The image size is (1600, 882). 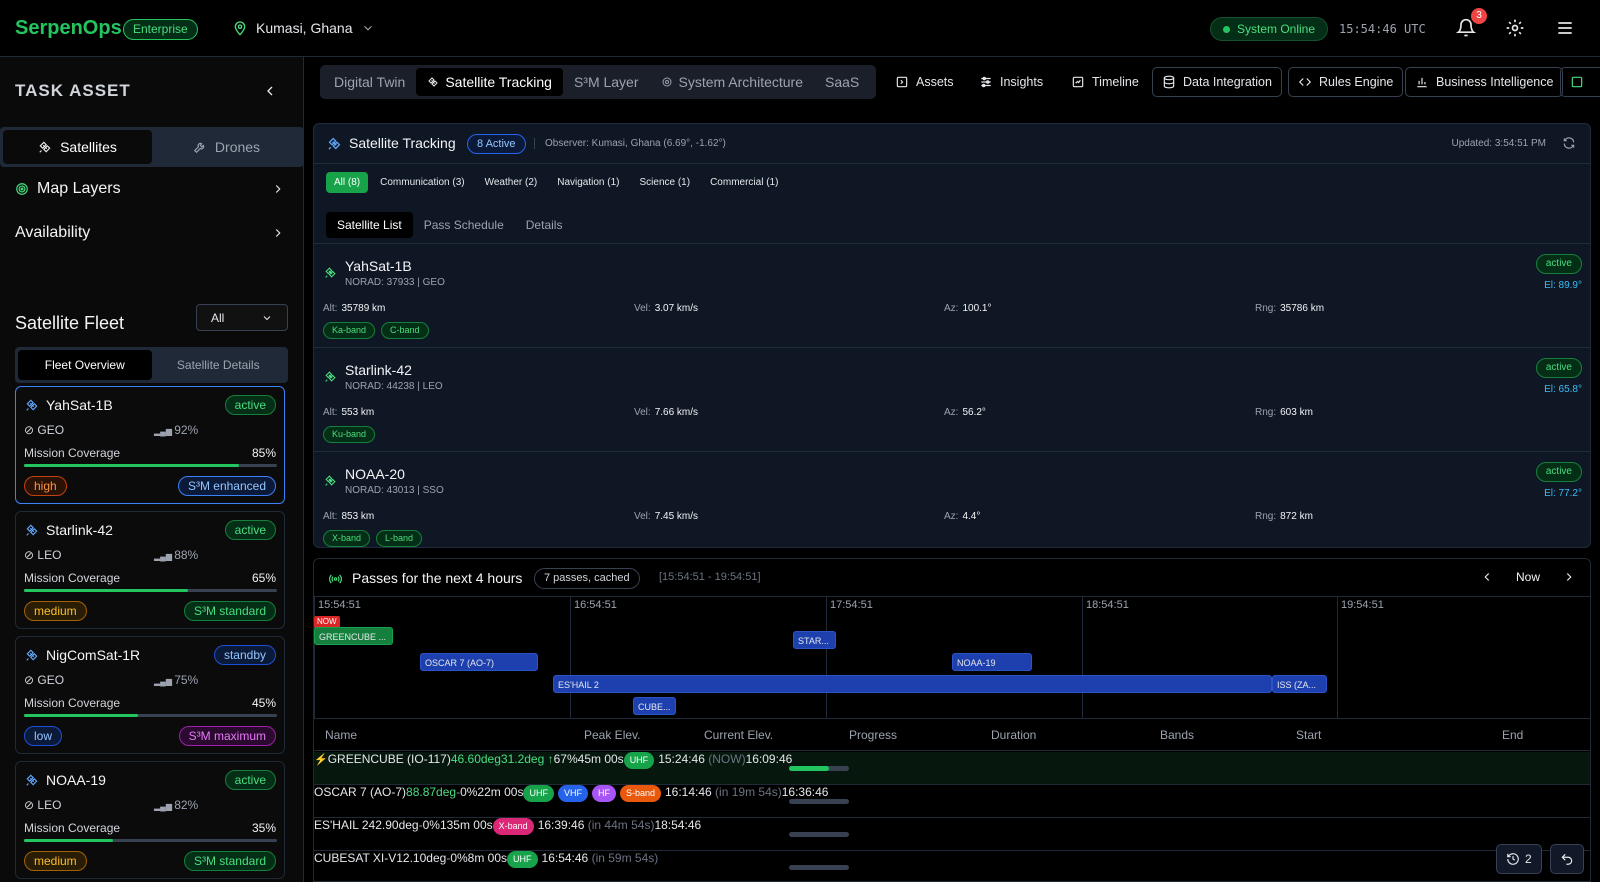 I want to click on insights-button: Insights, so click(x=1011, y=82).